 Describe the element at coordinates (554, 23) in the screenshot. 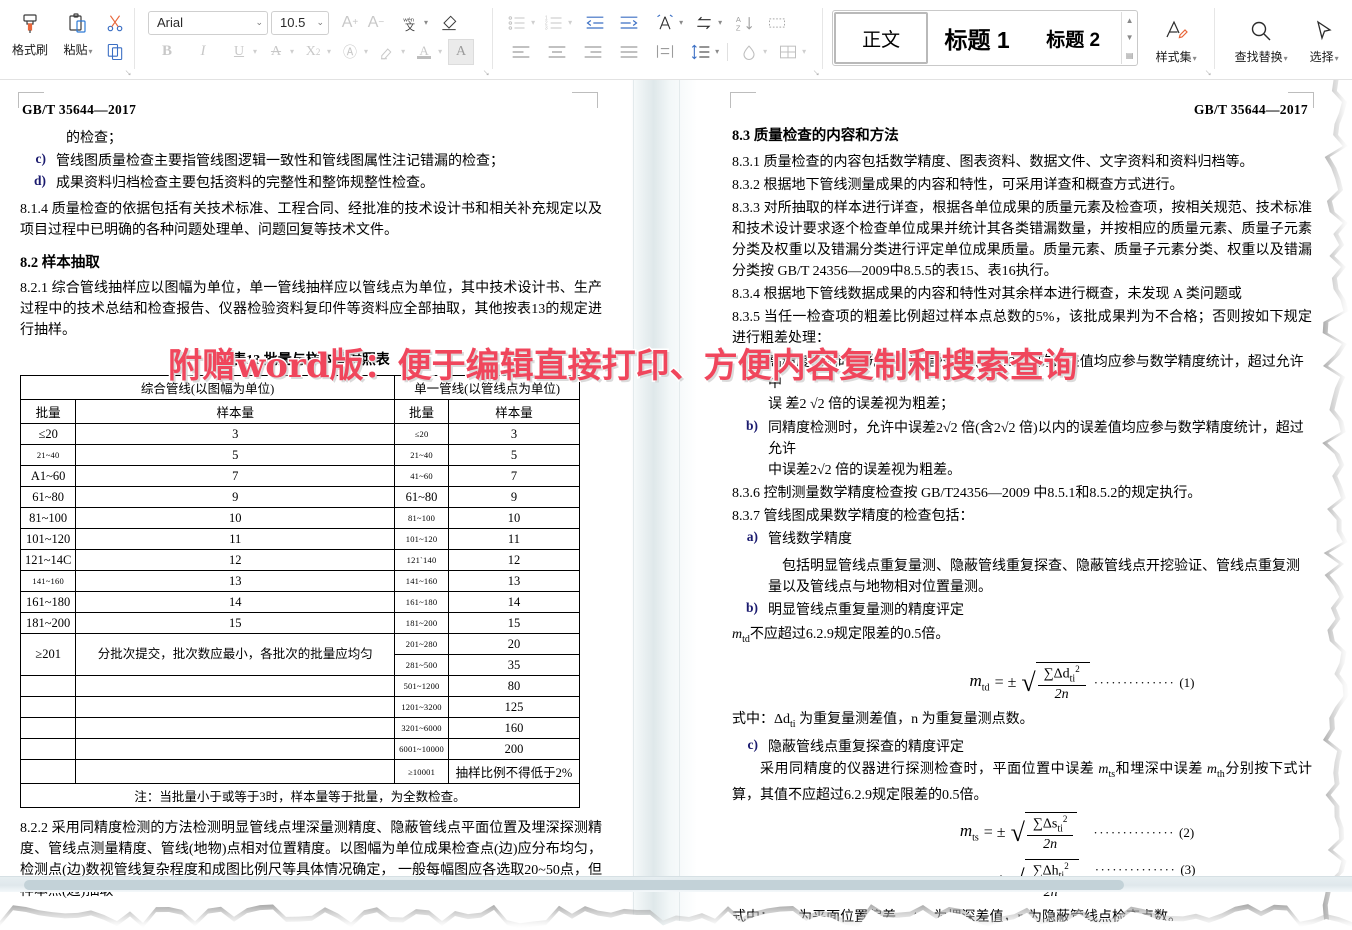

I see `numbered-list-icon: 1 2 3` at that location.